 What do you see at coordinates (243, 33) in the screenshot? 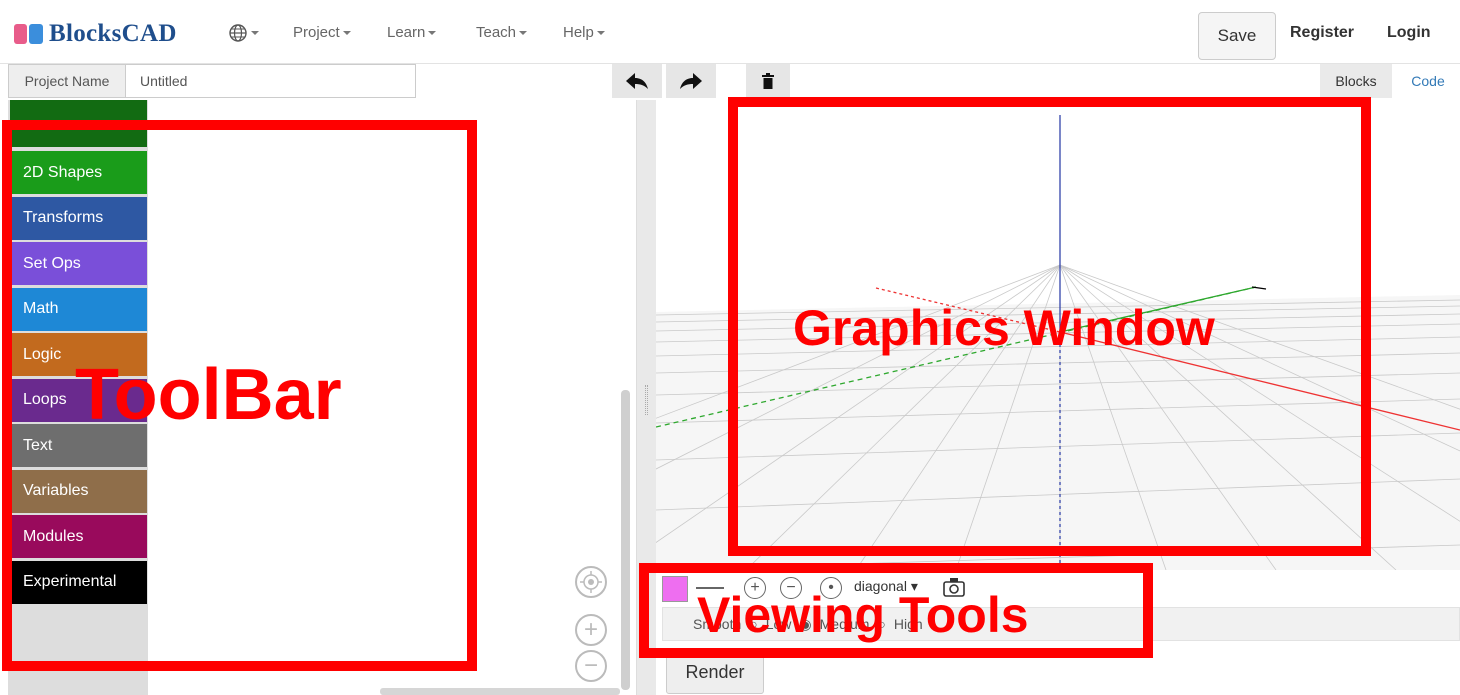
I see `language-globe-icon` at bounding box center [243, 33].